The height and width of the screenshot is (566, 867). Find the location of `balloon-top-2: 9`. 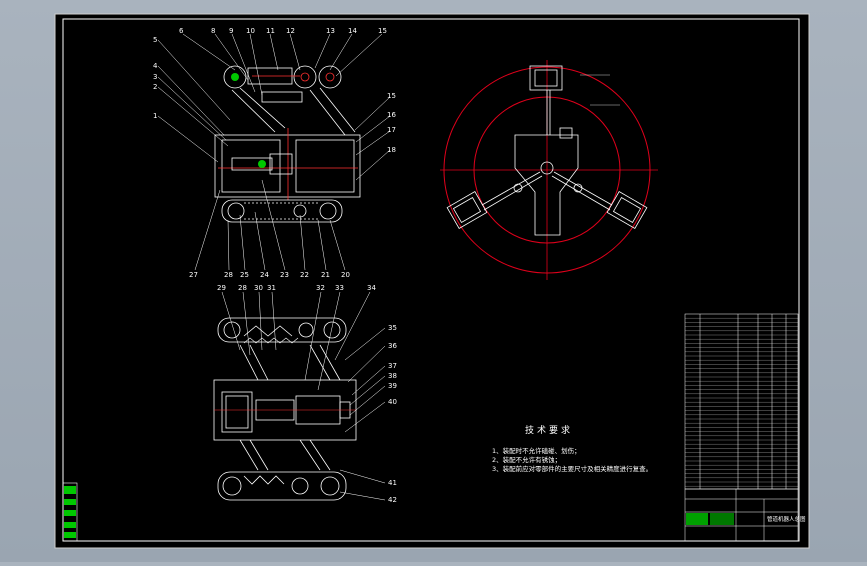

balloon-top-2: 9 is located at coordinates (231, 31).